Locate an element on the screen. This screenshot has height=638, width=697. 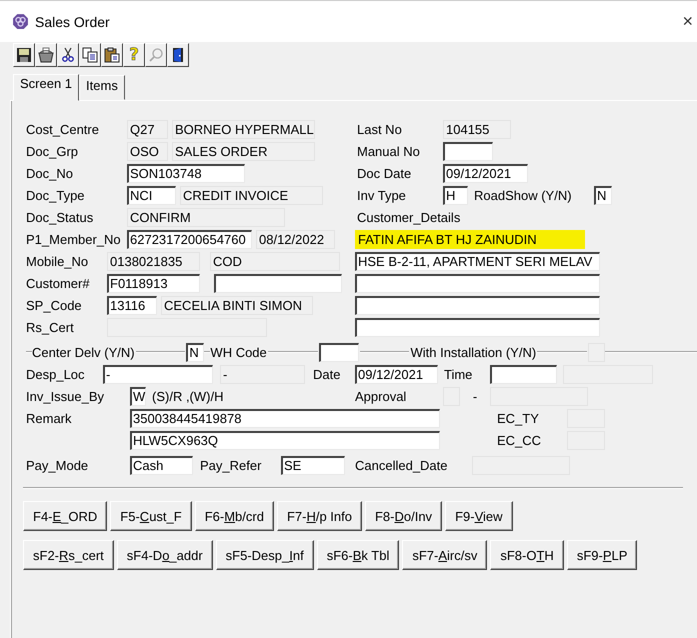
field-label: Doc_Type is located at coordinates (56, 195).